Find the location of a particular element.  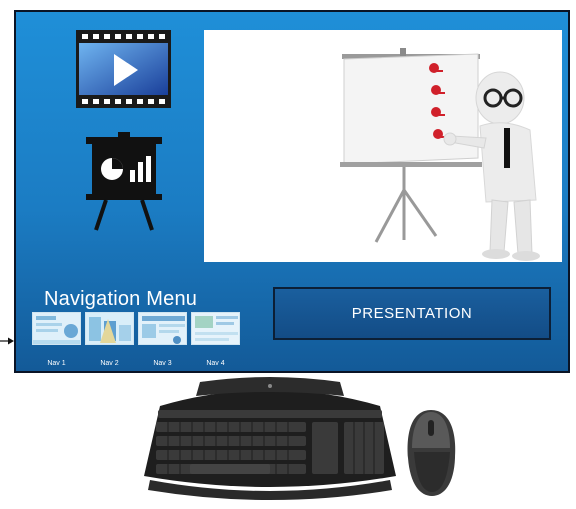

nav-2-thumbnail is located at coordinates (109, 328).